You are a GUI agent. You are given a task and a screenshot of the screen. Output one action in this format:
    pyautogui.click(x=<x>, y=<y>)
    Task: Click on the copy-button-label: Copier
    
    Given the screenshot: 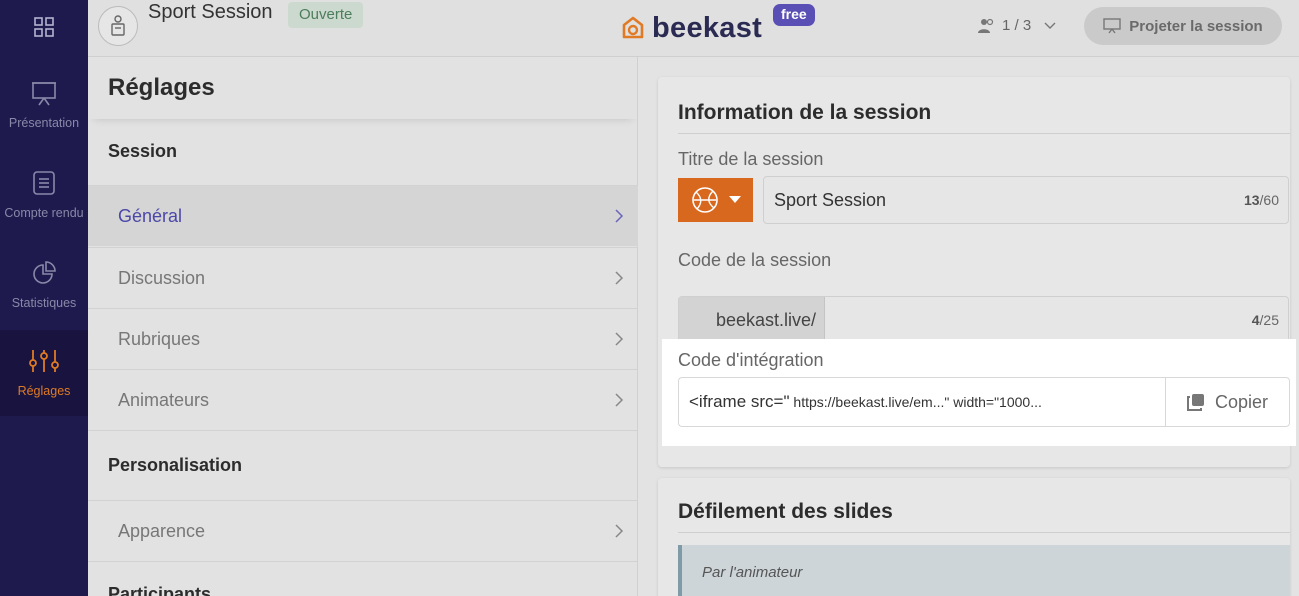 What is the action you would take?
    pyautogui.click(x=1241, y=401)
    